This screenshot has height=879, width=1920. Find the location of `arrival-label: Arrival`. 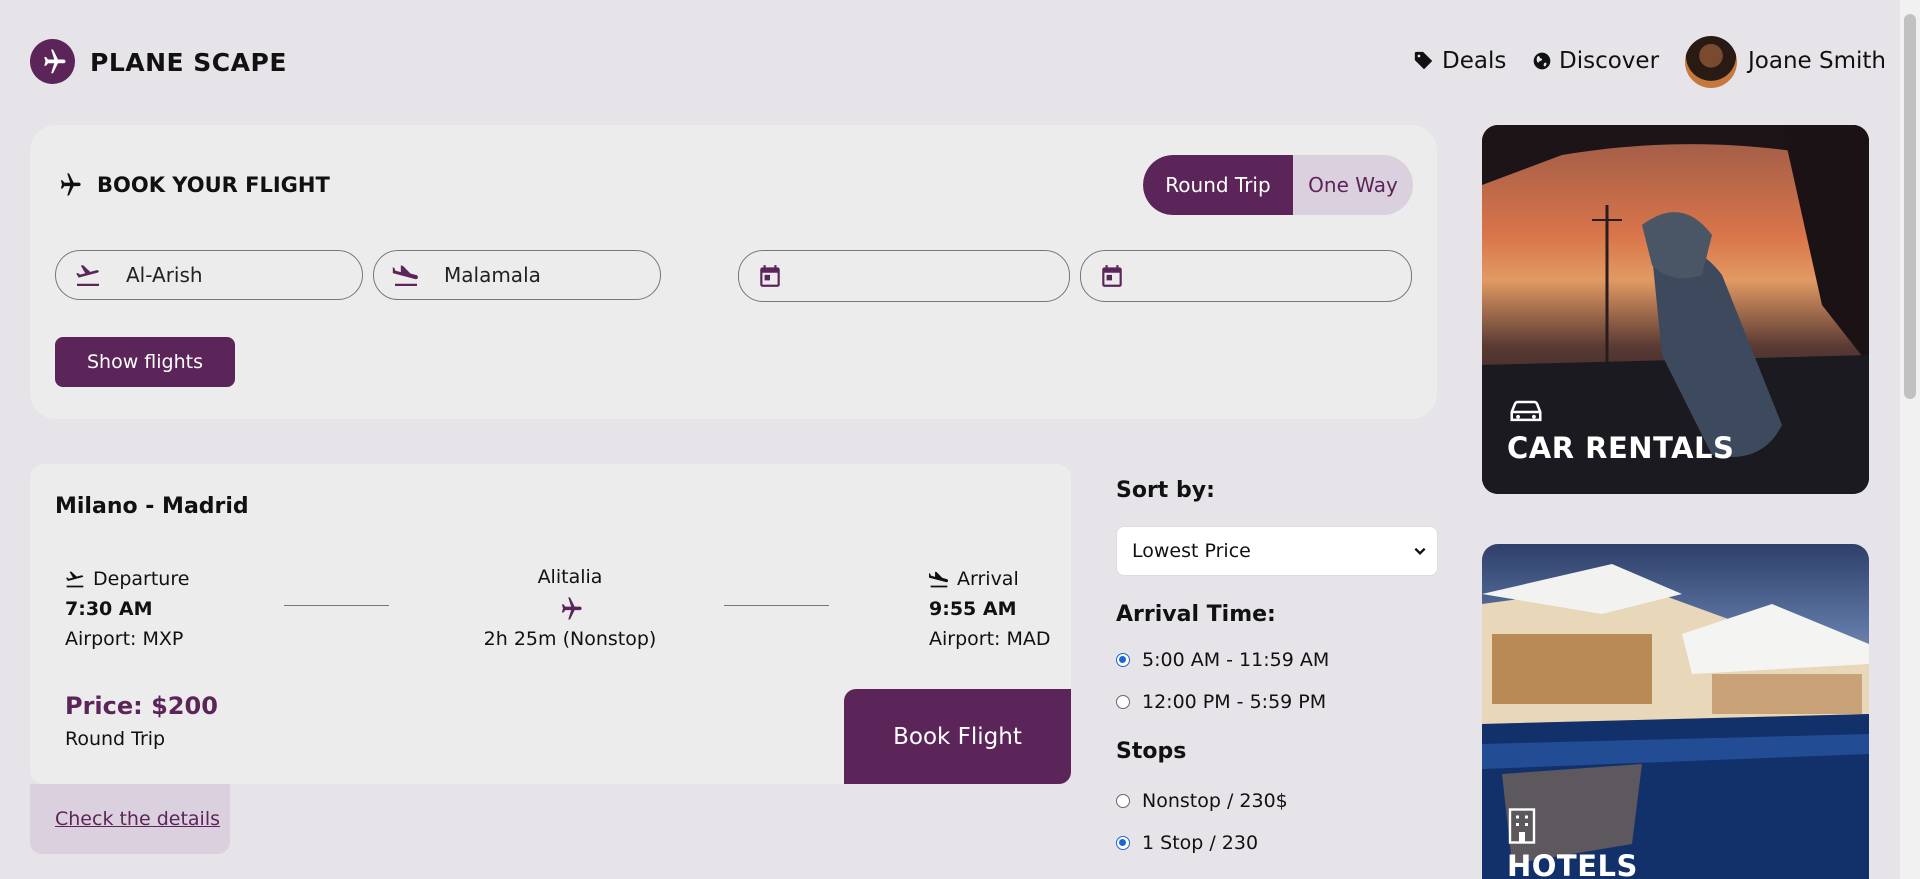

arrival-label: Arrival is located at coordinates (988, 579).